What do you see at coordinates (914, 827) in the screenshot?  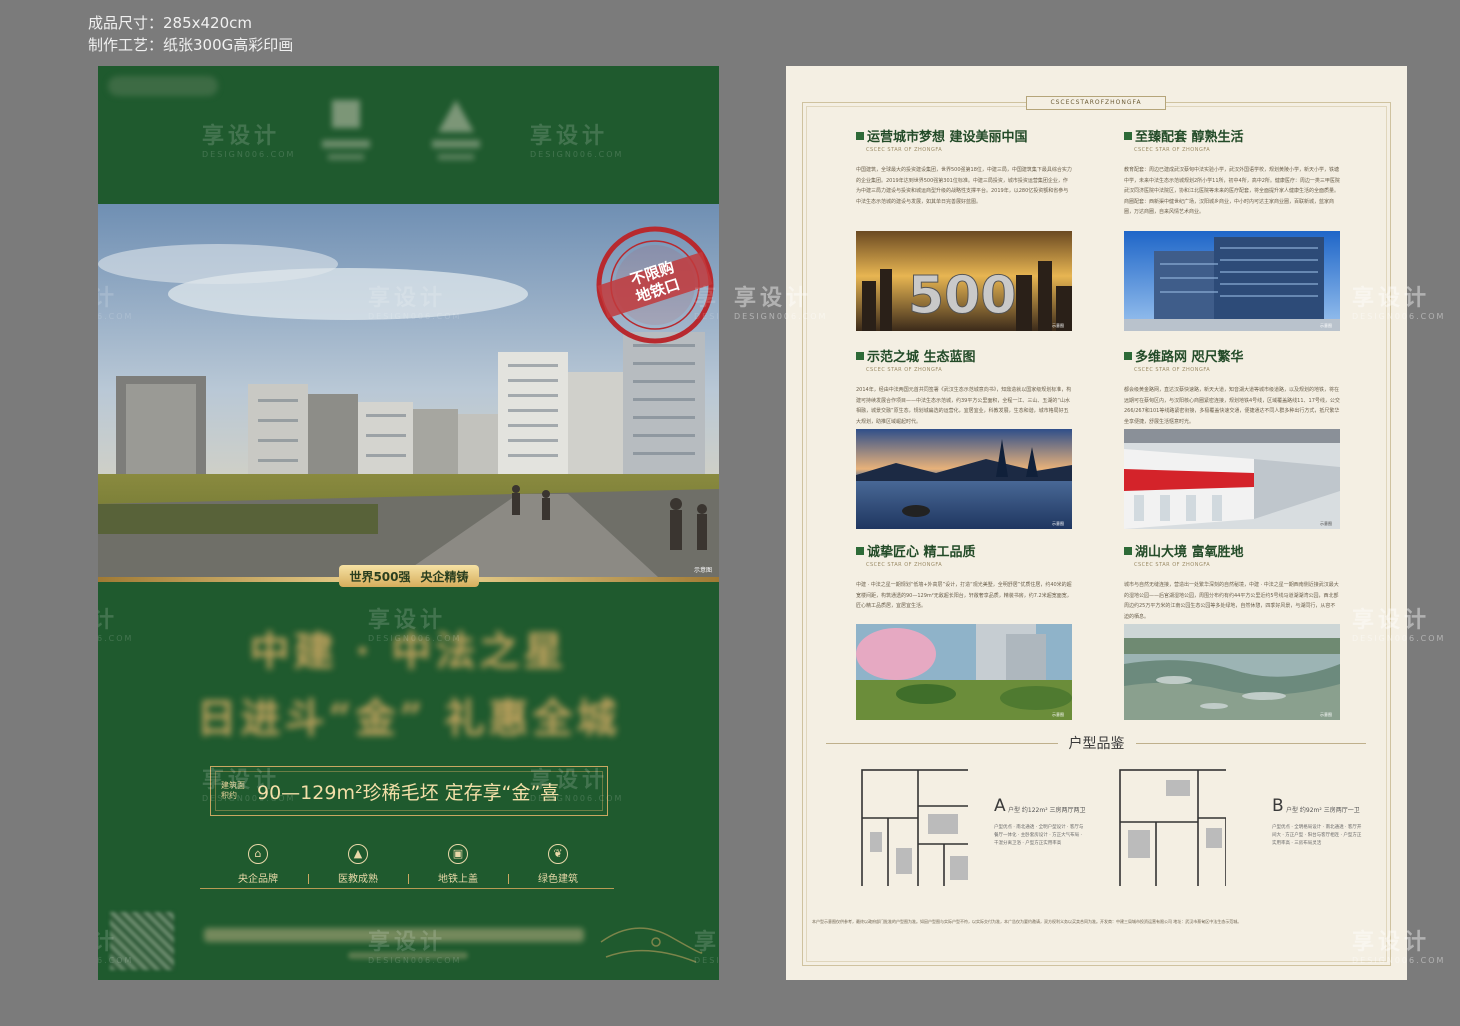 I see `floorplan-a` at bounding box center [914, 827].